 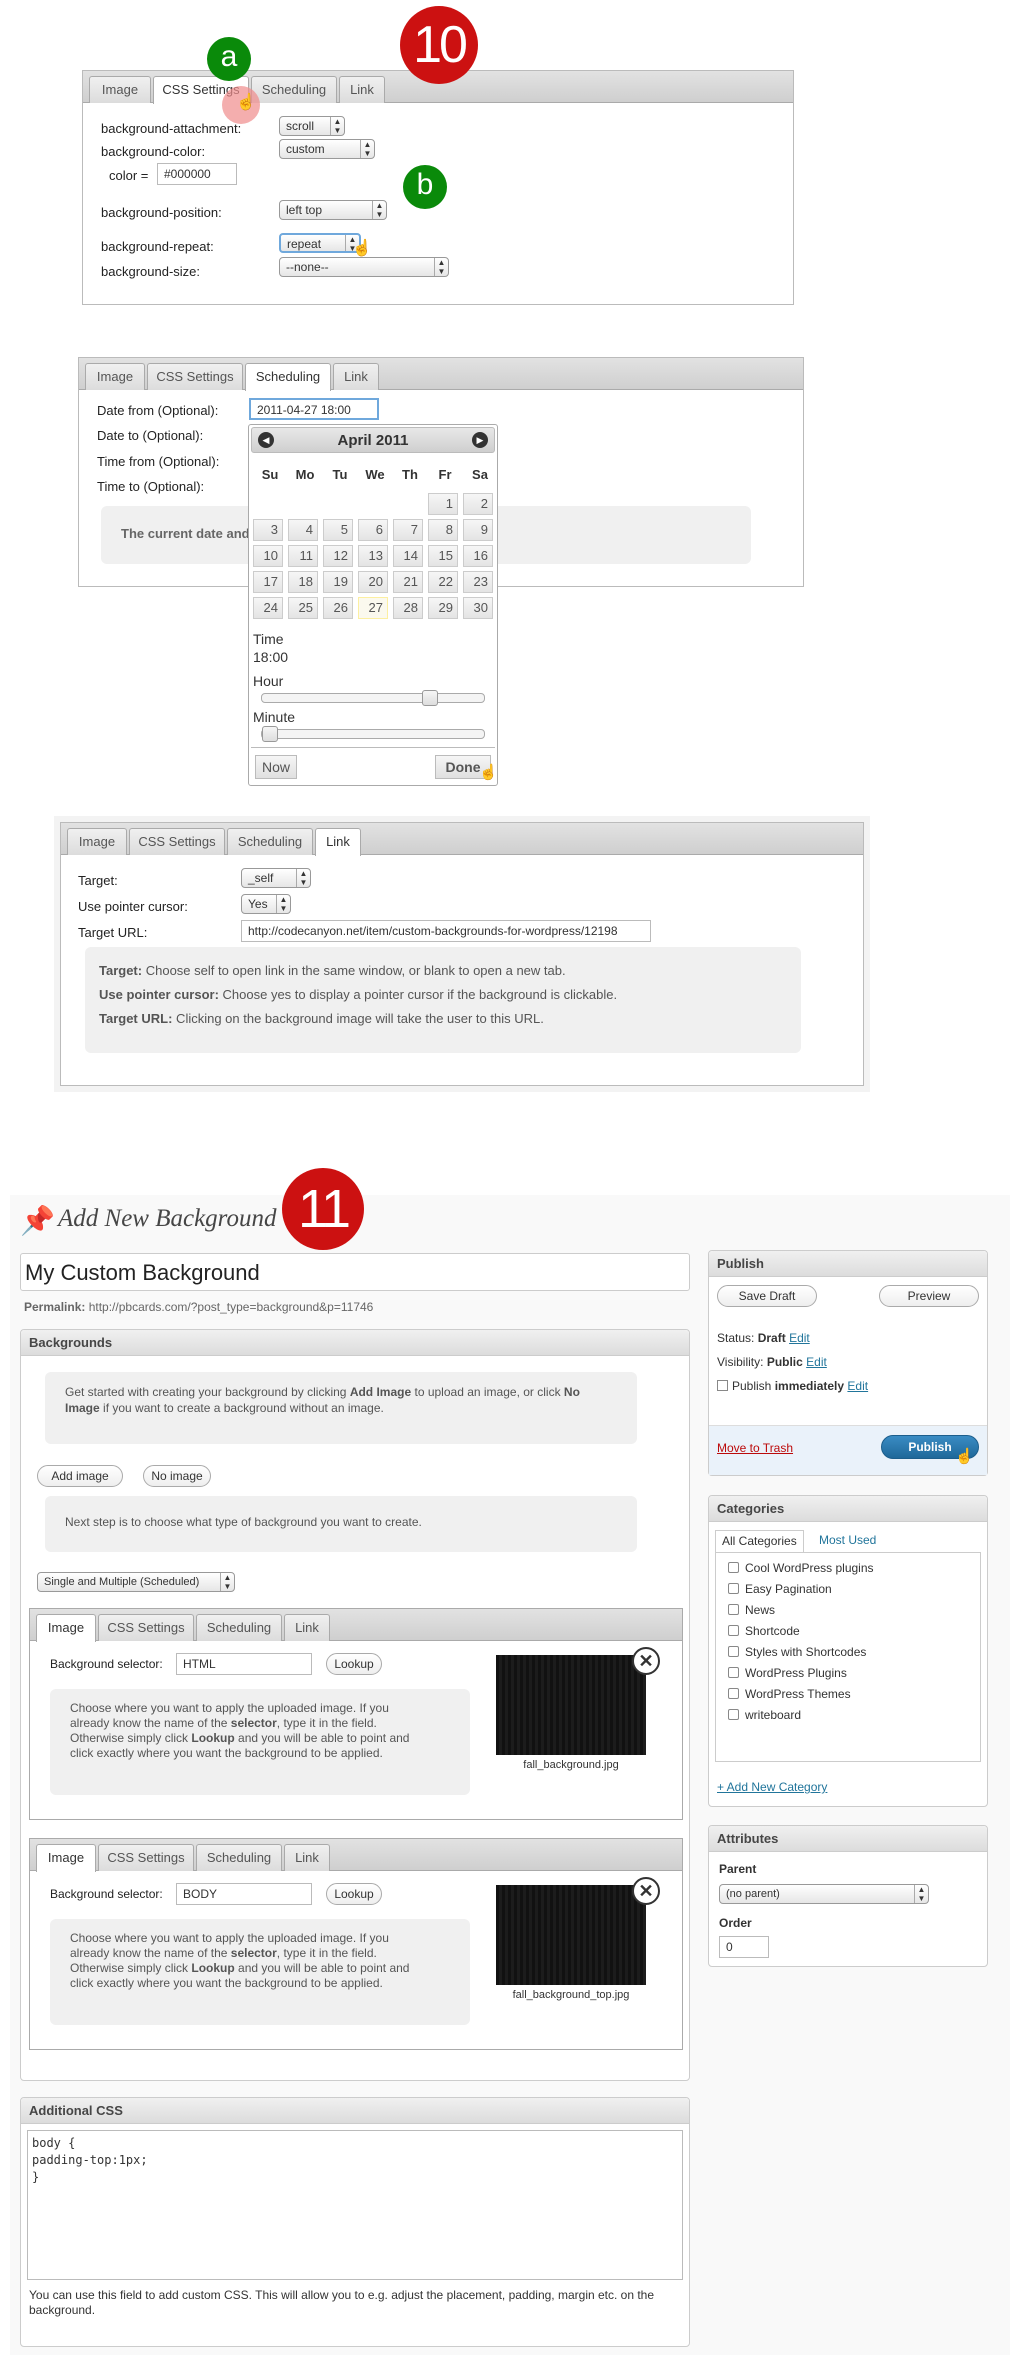 What do you see at coordinates (244, 1664) in the screenshot?
I see `bg-selector-input: HTML` at bounding box center [244, 1664].